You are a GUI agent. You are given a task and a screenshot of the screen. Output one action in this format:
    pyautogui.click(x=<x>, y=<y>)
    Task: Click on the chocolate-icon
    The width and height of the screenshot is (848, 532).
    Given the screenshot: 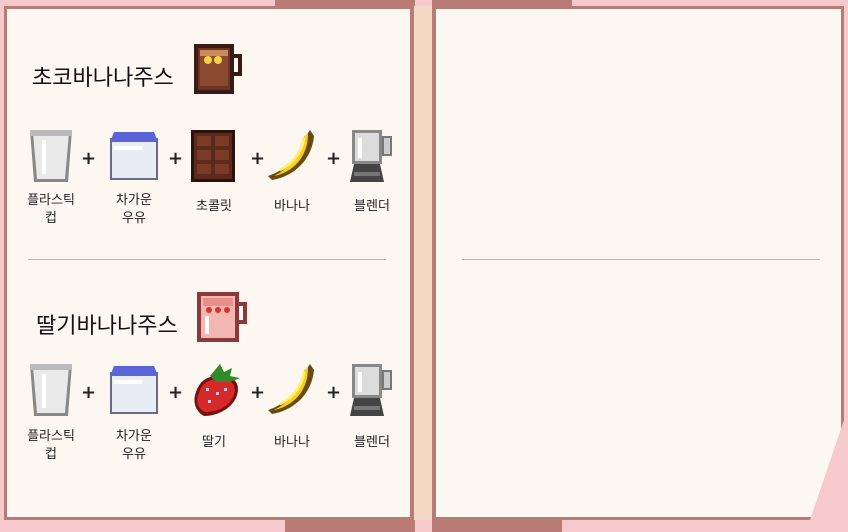 What is the action you would take?
    pyautogui.click(x=213, y=156)
    